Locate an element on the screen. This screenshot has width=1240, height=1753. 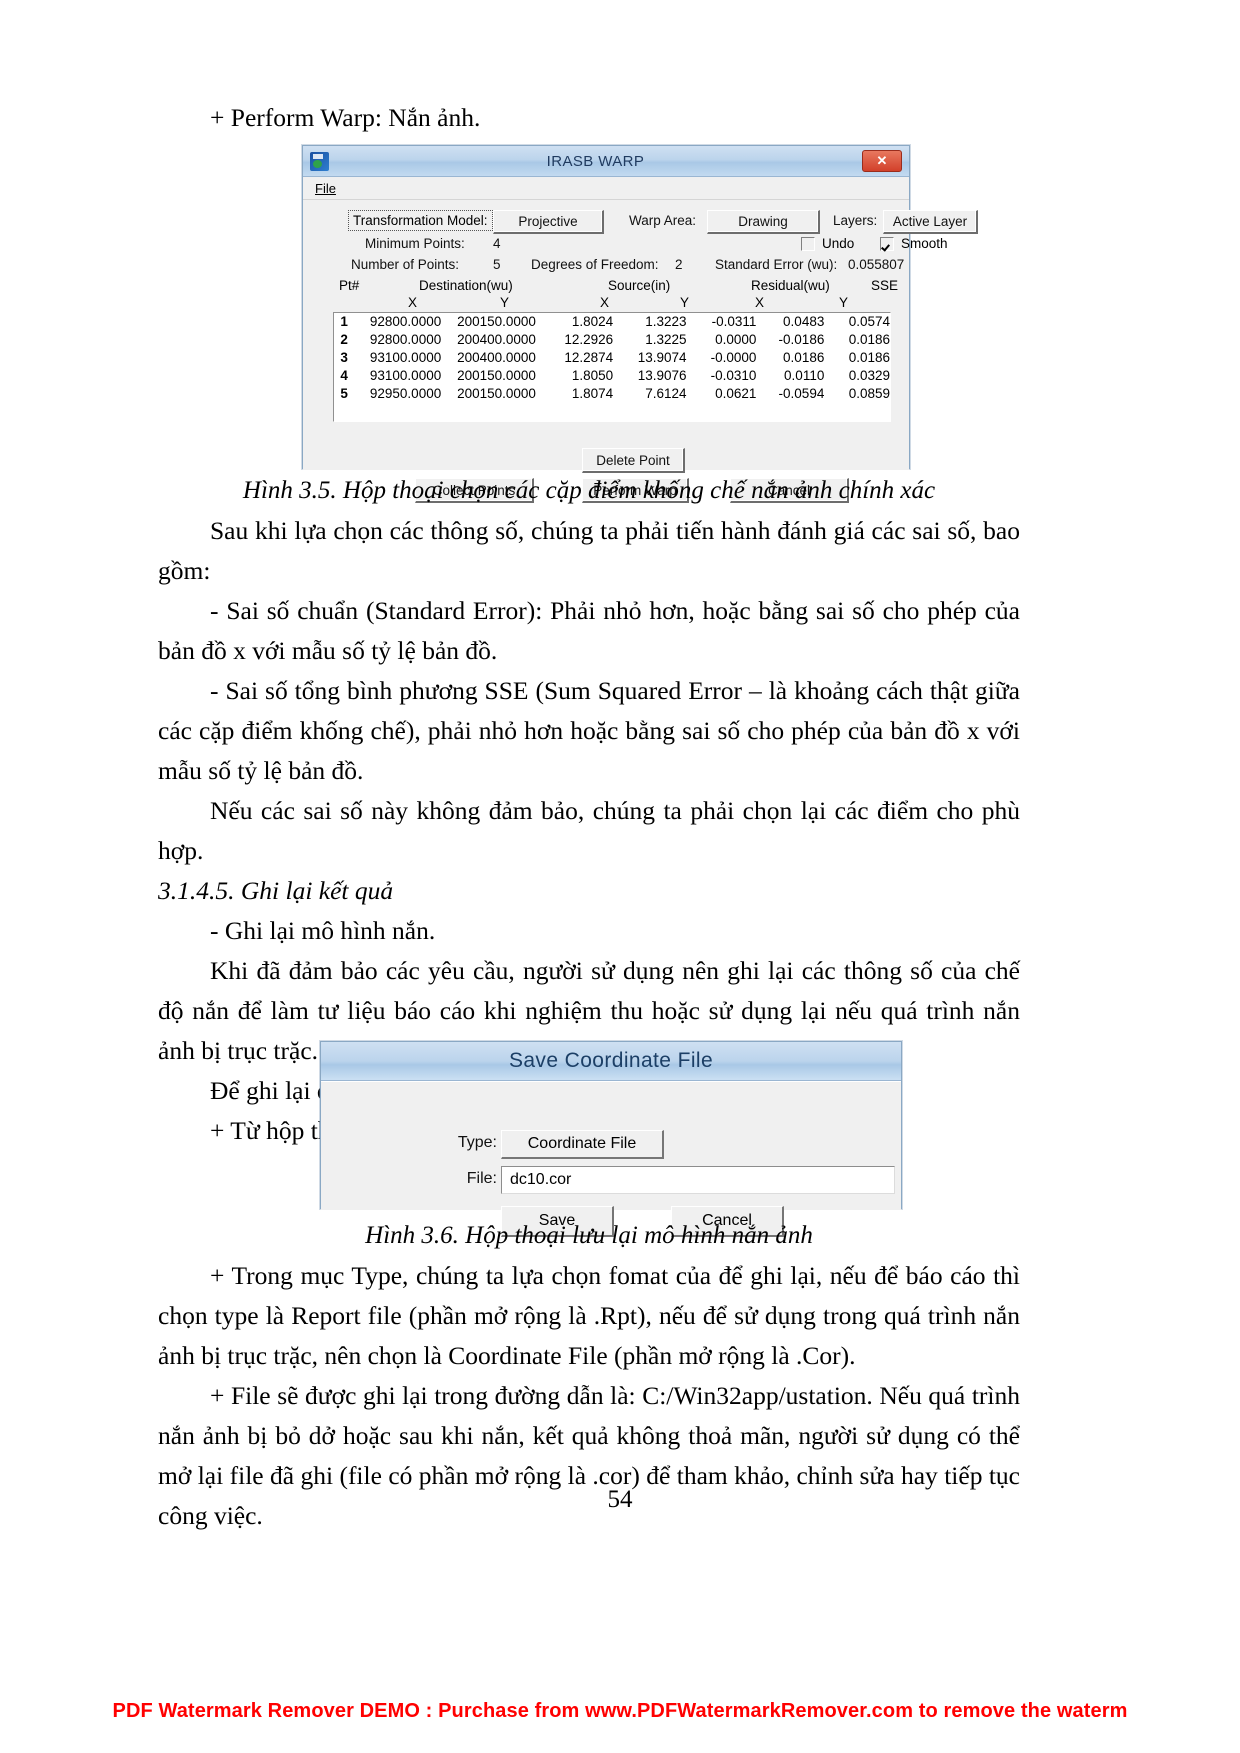
cell-residual-x: -0.0000 is located at coordinates (733, 357).